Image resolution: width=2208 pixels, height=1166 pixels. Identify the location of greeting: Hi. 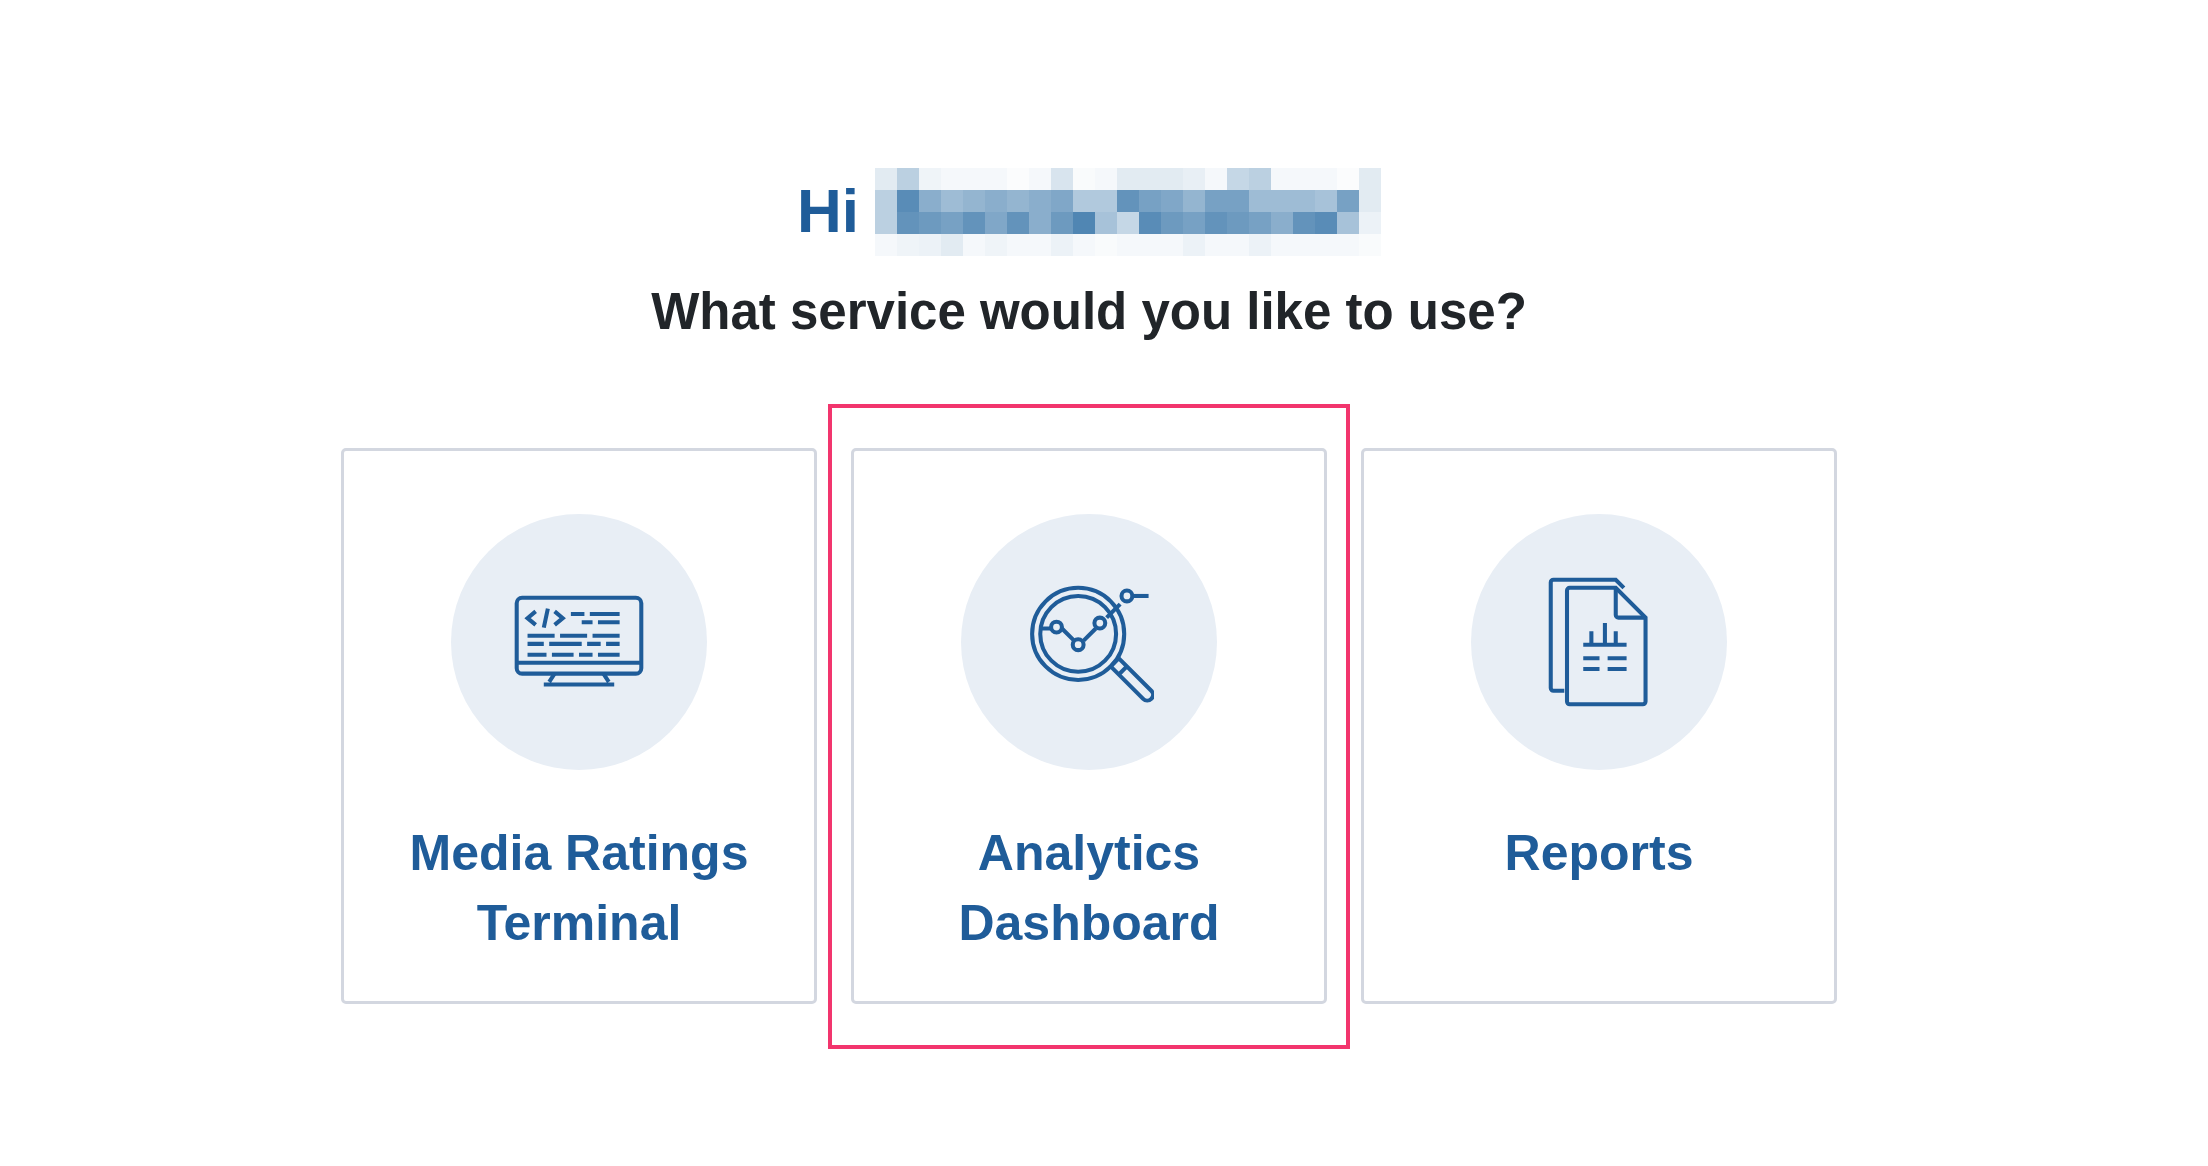
(828, 211).